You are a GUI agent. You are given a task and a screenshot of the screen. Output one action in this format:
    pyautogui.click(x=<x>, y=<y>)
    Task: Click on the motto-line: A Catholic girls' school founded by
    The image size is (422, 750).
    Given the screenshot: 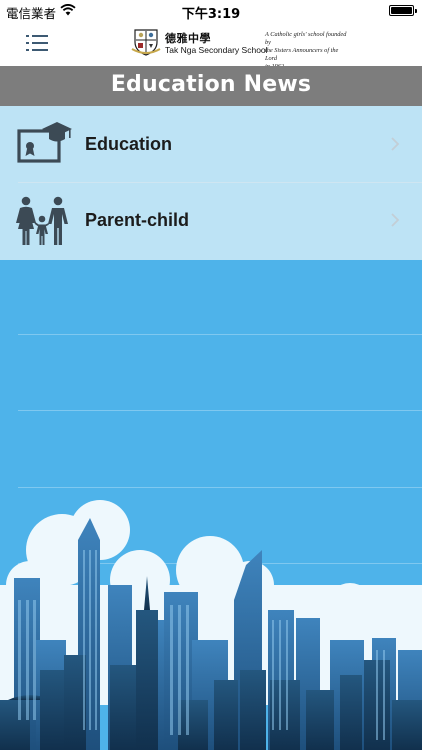 What is the action you would take?
    pyautogui.click(x=306, y=38)
    